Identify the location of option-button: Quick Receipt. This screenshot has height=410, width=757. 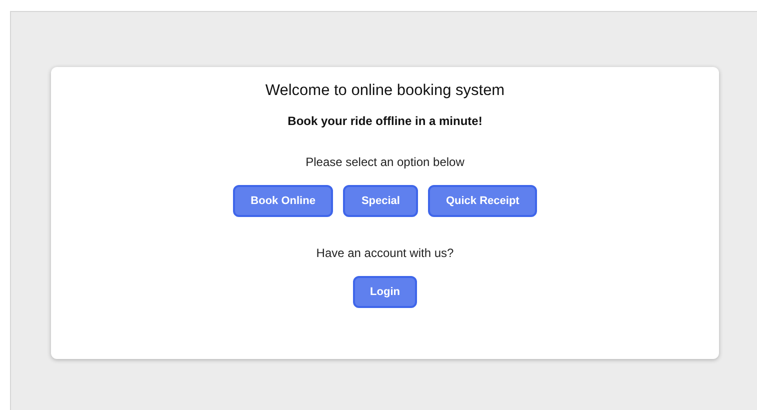
(483, 201).